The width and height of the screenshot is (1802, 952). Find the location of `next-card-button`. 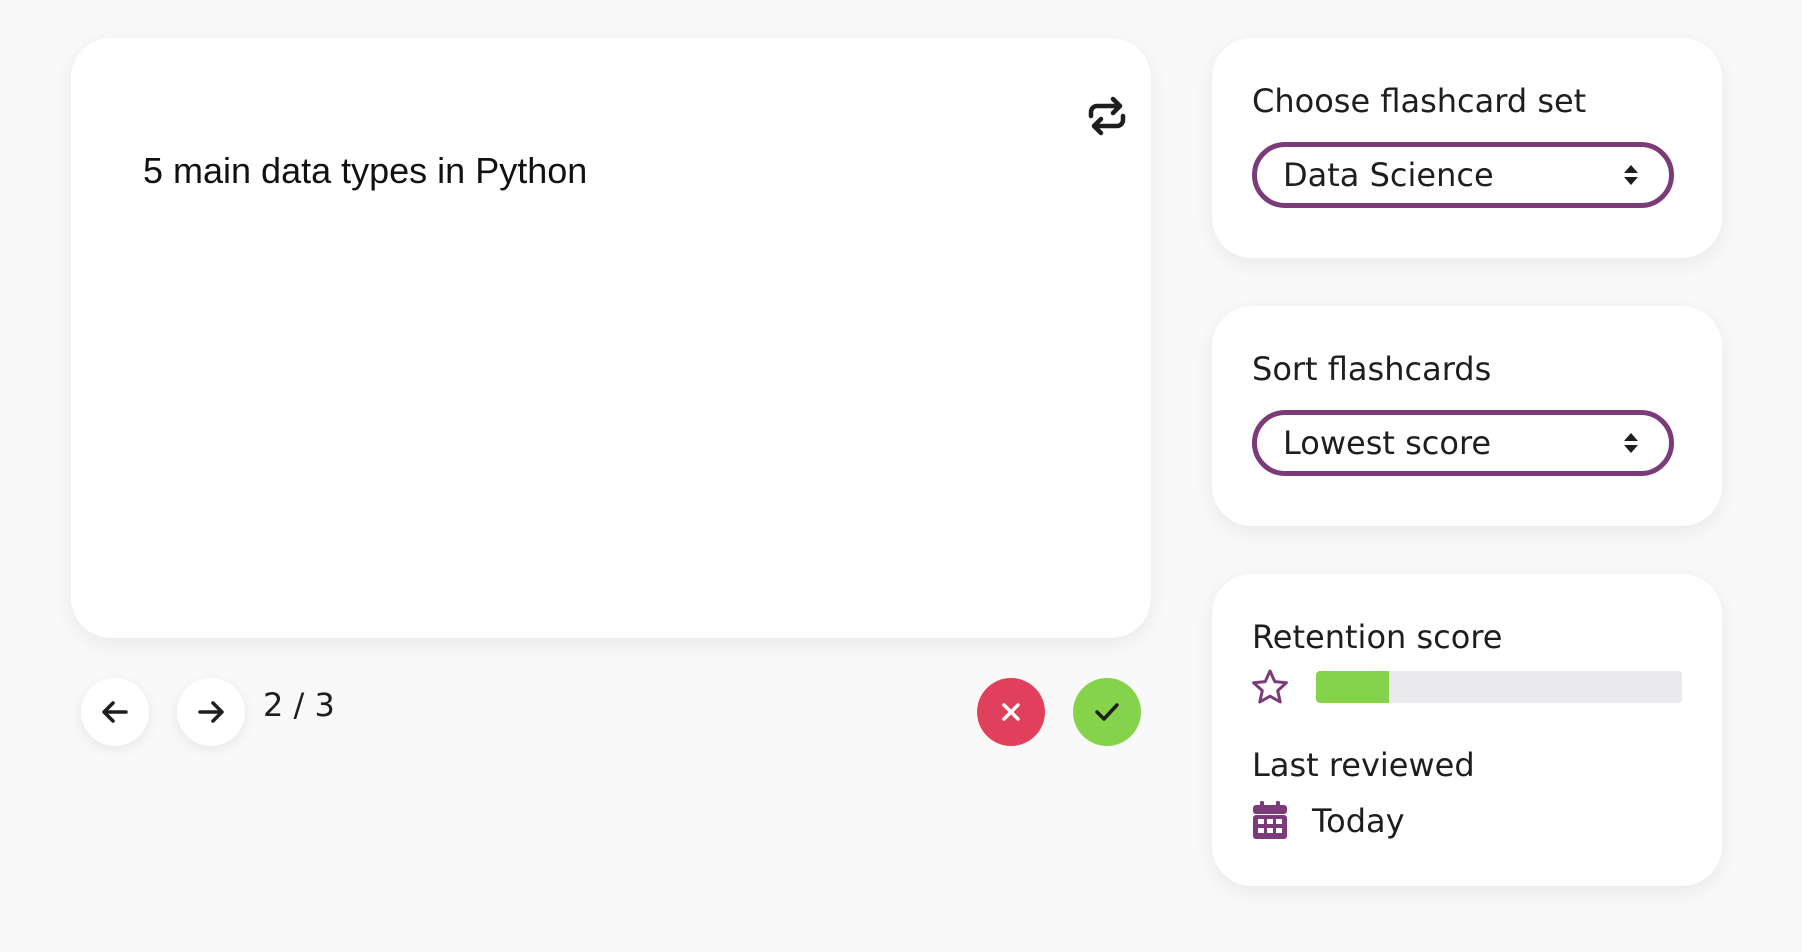

next-card-button is located at coordinates (211, 712).